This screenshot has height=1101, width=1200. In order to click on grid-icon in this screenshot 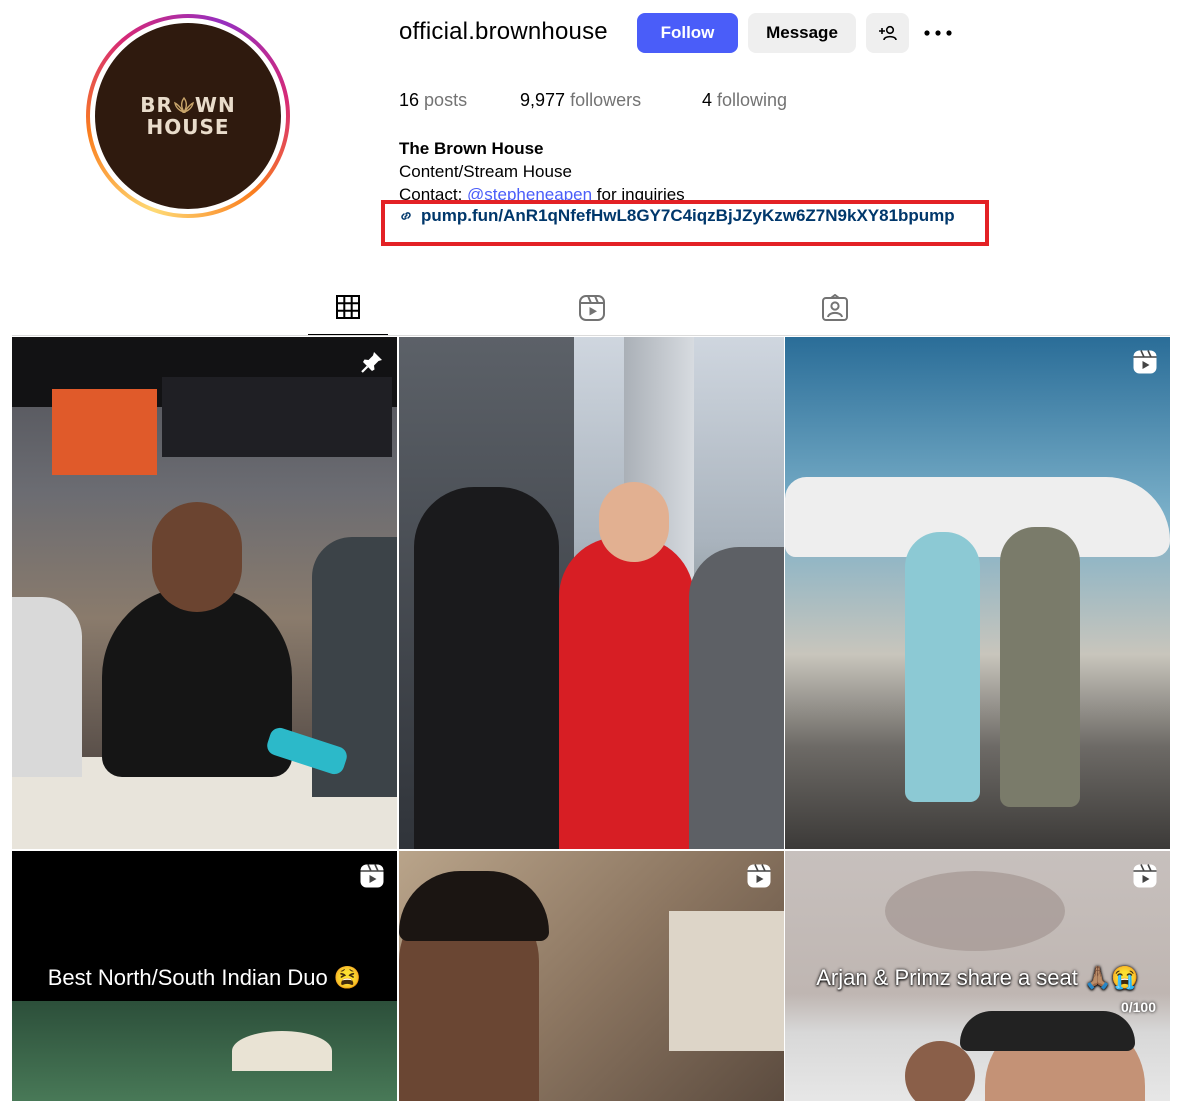, I will do `click(348, 307)`.